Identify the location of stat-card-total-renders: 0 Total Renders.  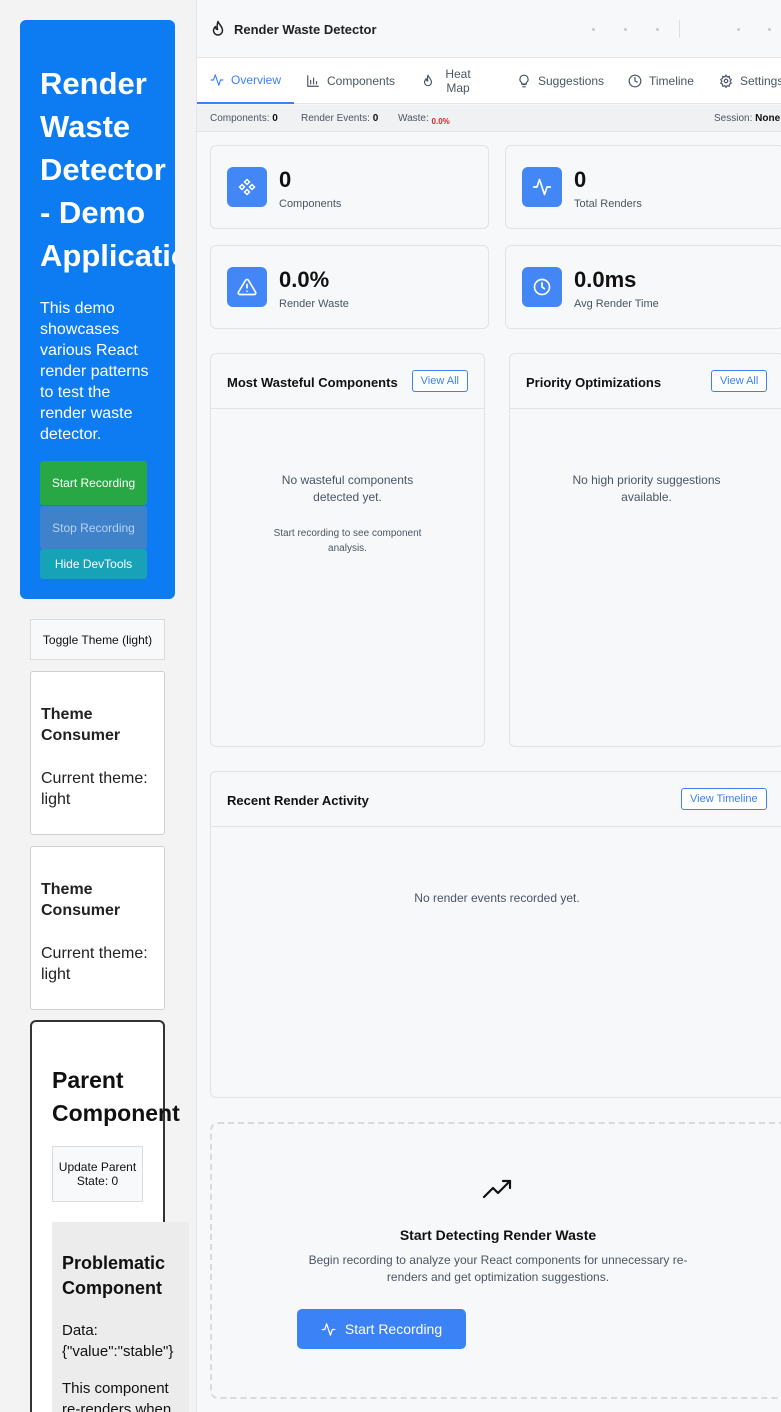
(643, 187).